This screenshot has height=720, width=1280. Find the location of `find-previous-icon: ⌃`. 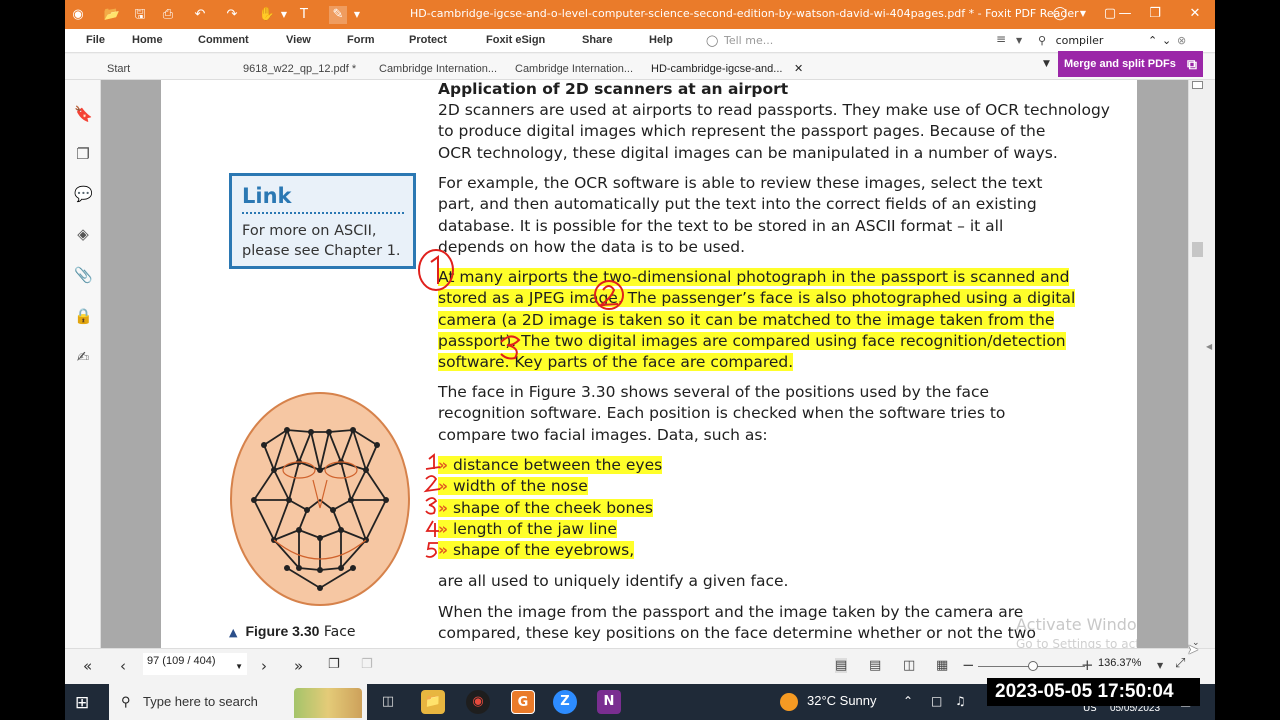

find-previous-icon: ⌃ is located at coordinates (1152, 41).